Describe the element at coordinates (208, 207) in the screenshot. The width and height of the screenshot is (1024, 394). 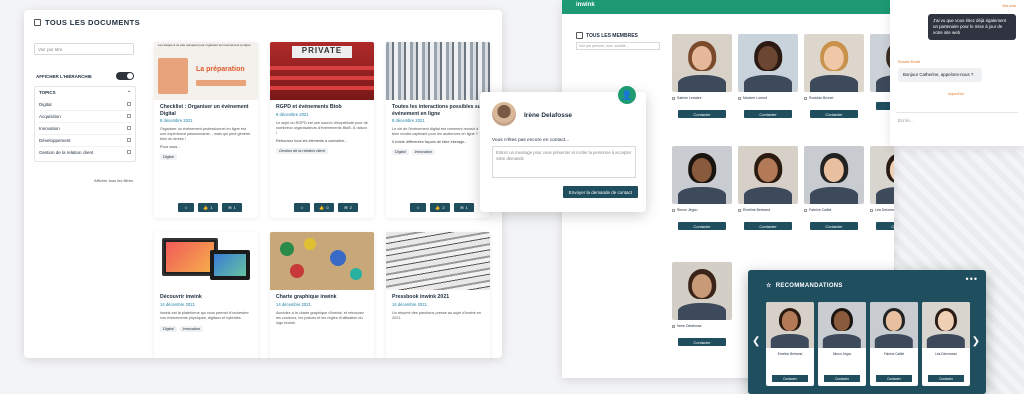
I see `like-button: 👍 1` at that location.